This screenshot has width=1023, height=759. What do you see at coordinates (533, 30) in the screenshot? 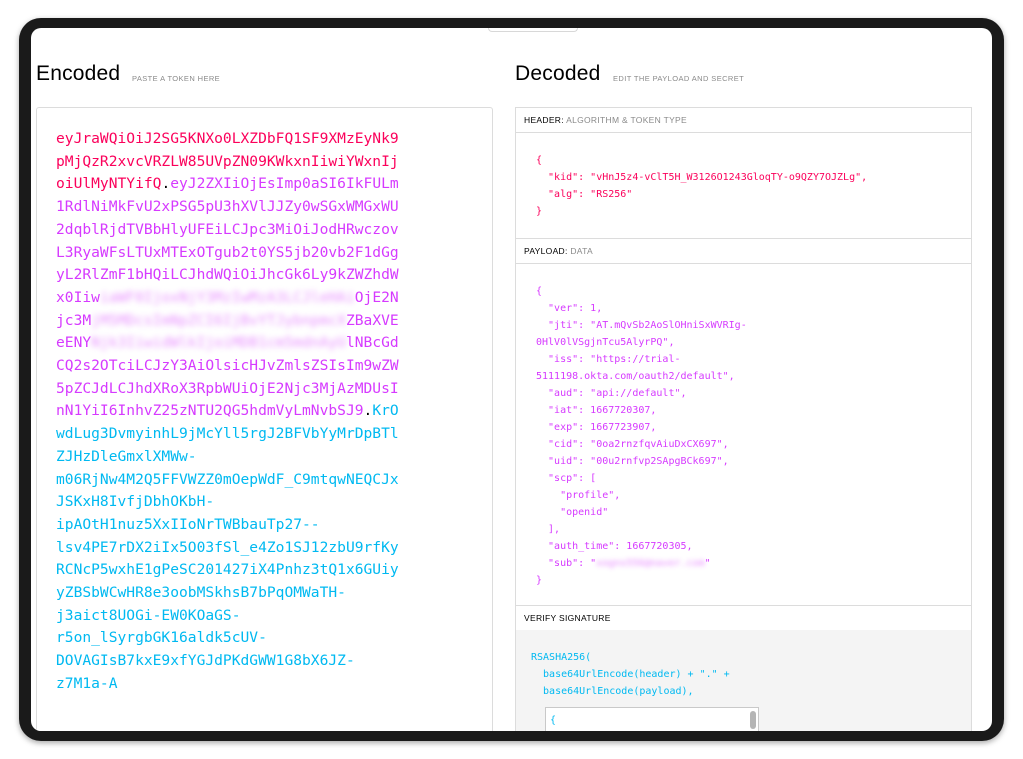
I see `top-tab-handle` at bounding box center [533, 30].